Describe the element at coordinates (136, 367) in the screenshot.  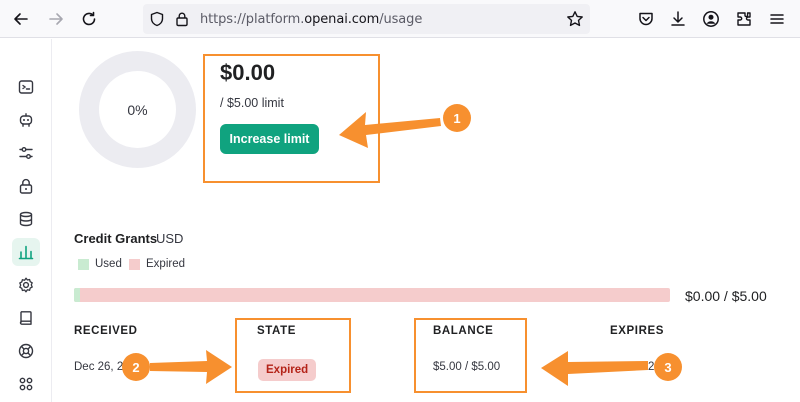
I see `annotation-marker-2: 2` at that location.